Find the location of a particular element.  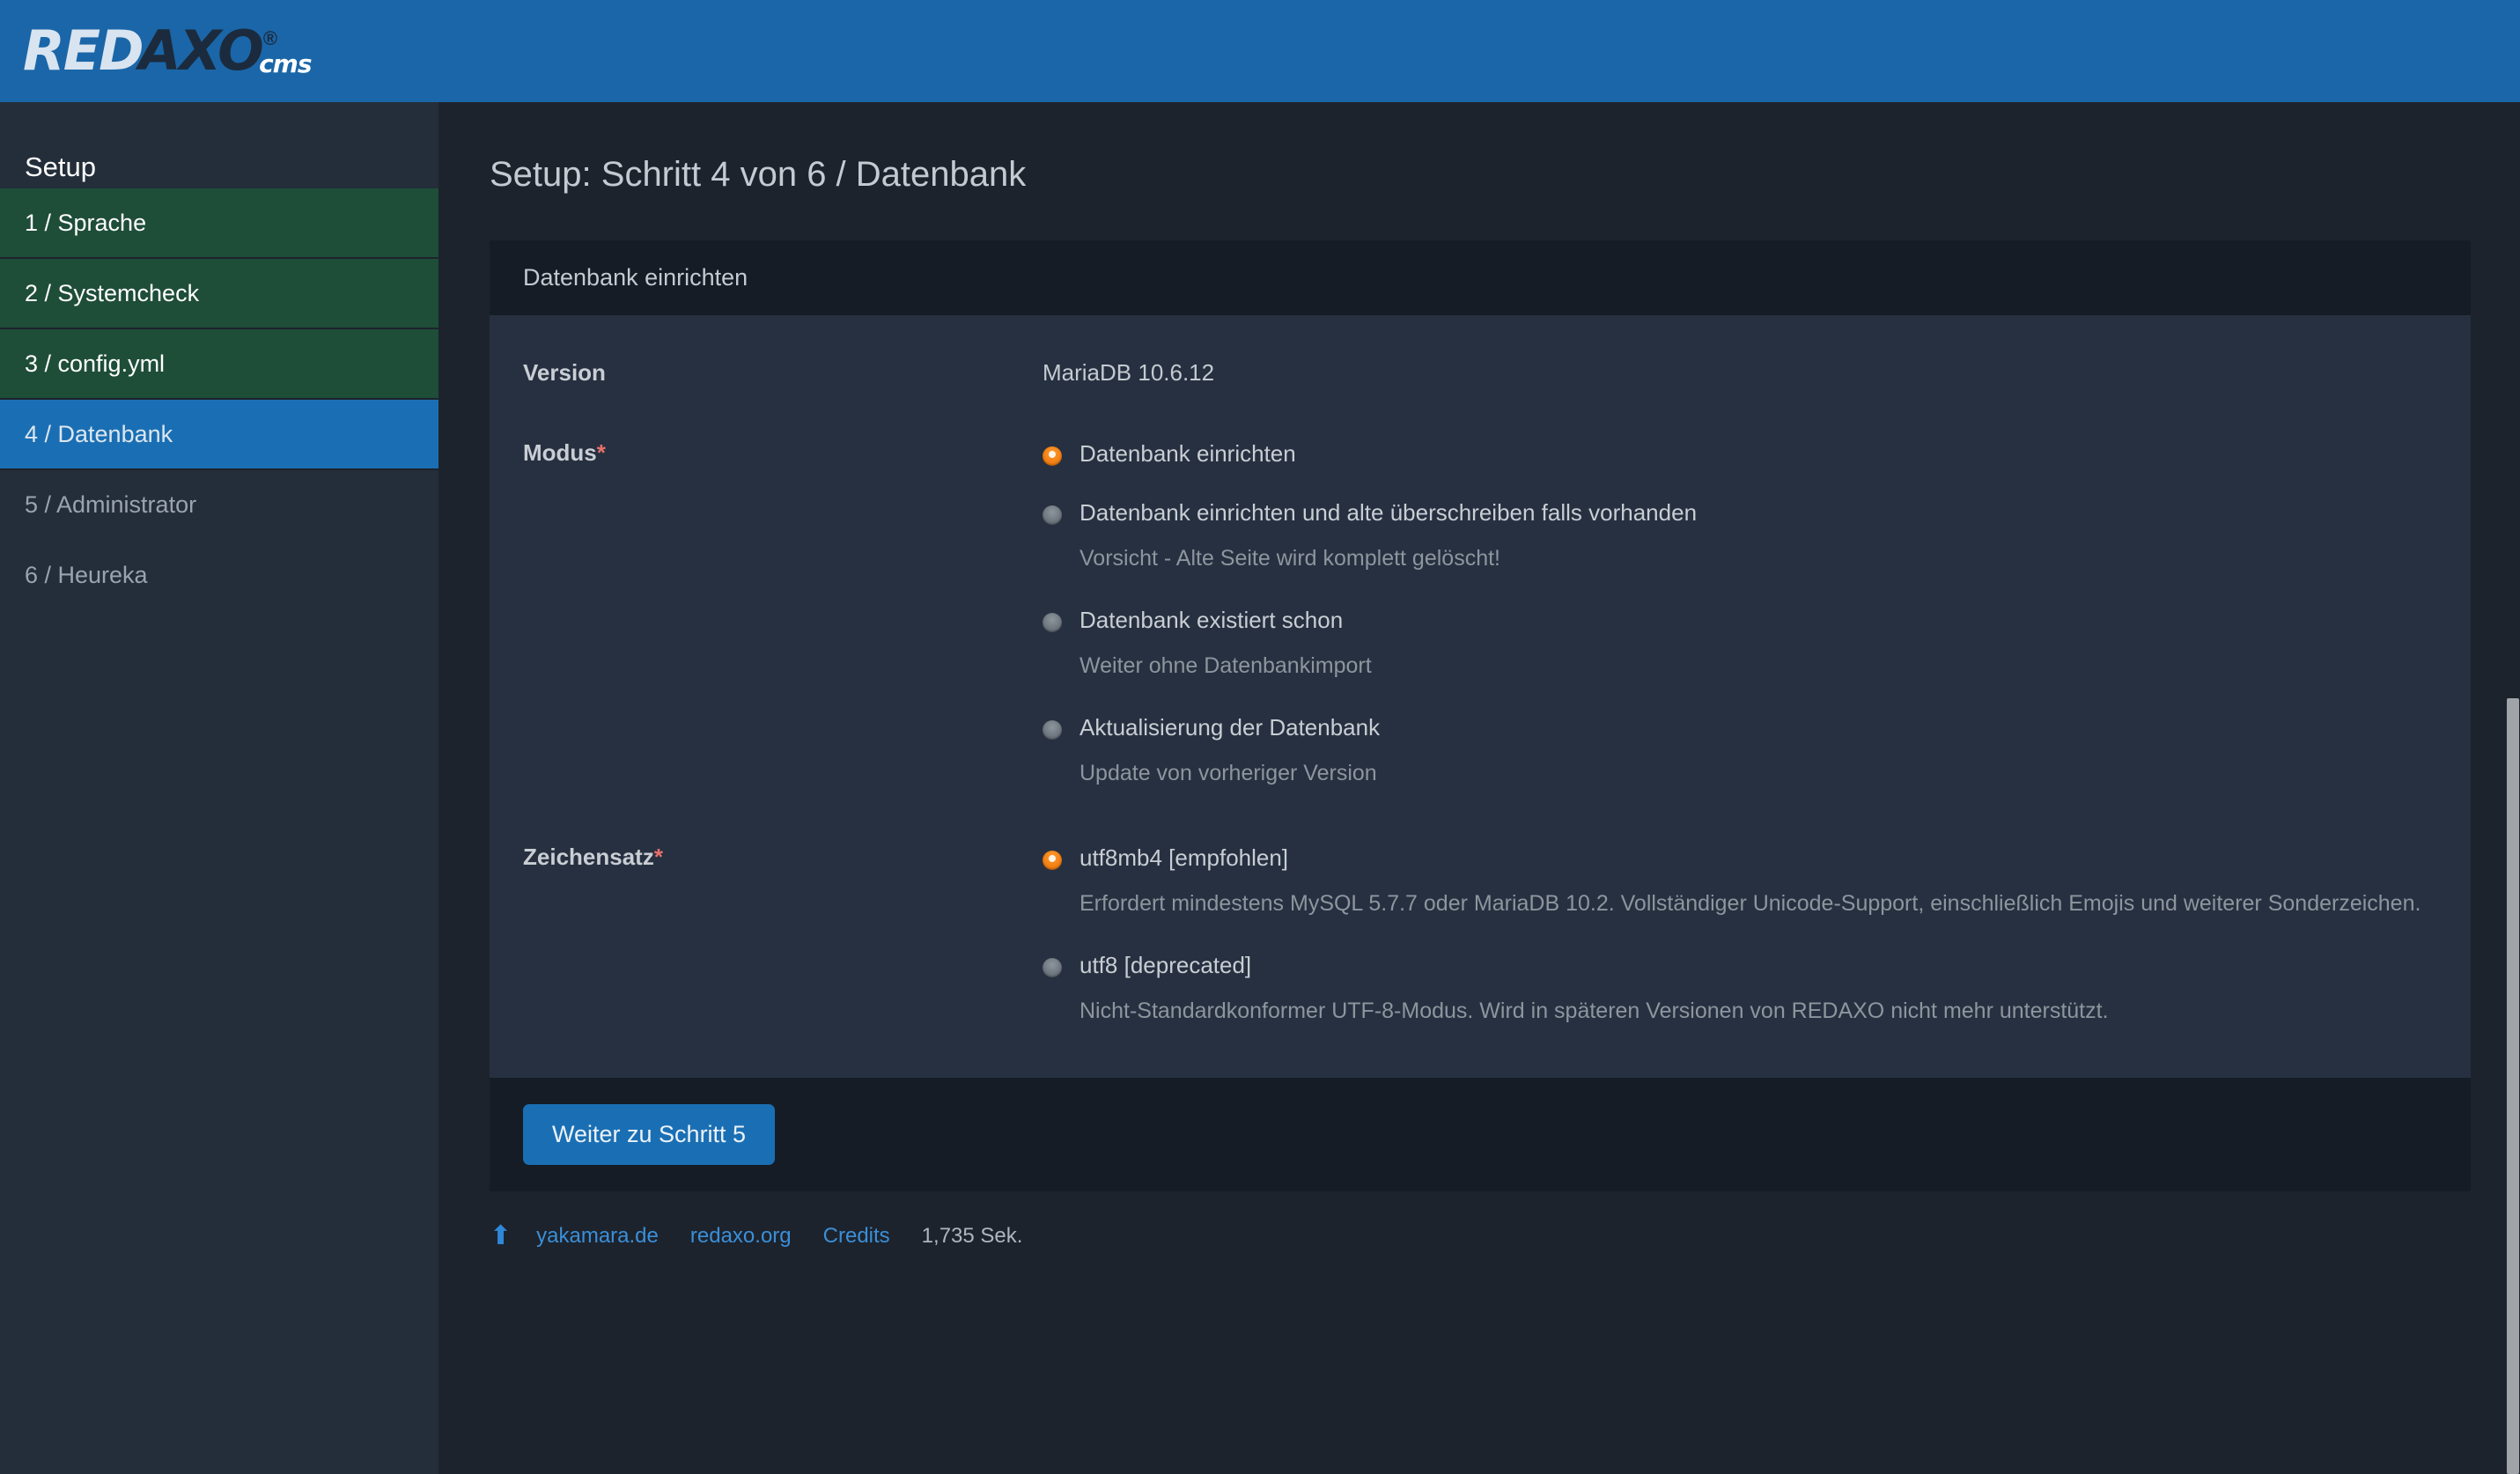

radio-option-label: utf8 [deprecated] is located at coordinates (1165, 964).